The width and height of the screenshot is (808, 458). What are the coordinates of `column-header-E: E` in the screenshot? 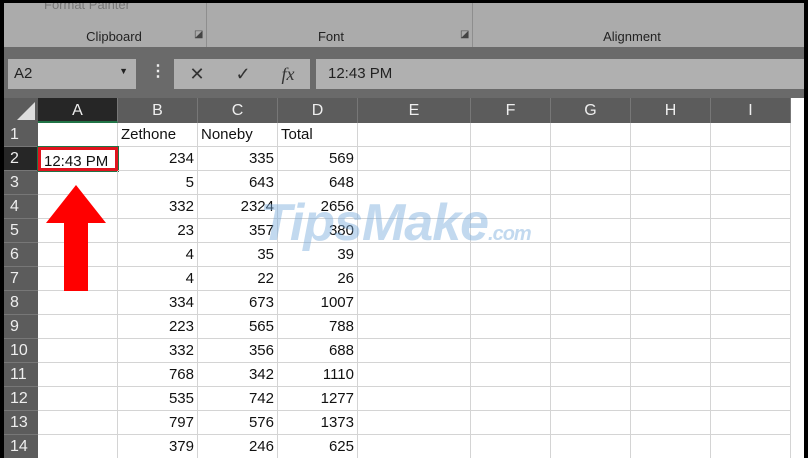 It's located at (414, 110).